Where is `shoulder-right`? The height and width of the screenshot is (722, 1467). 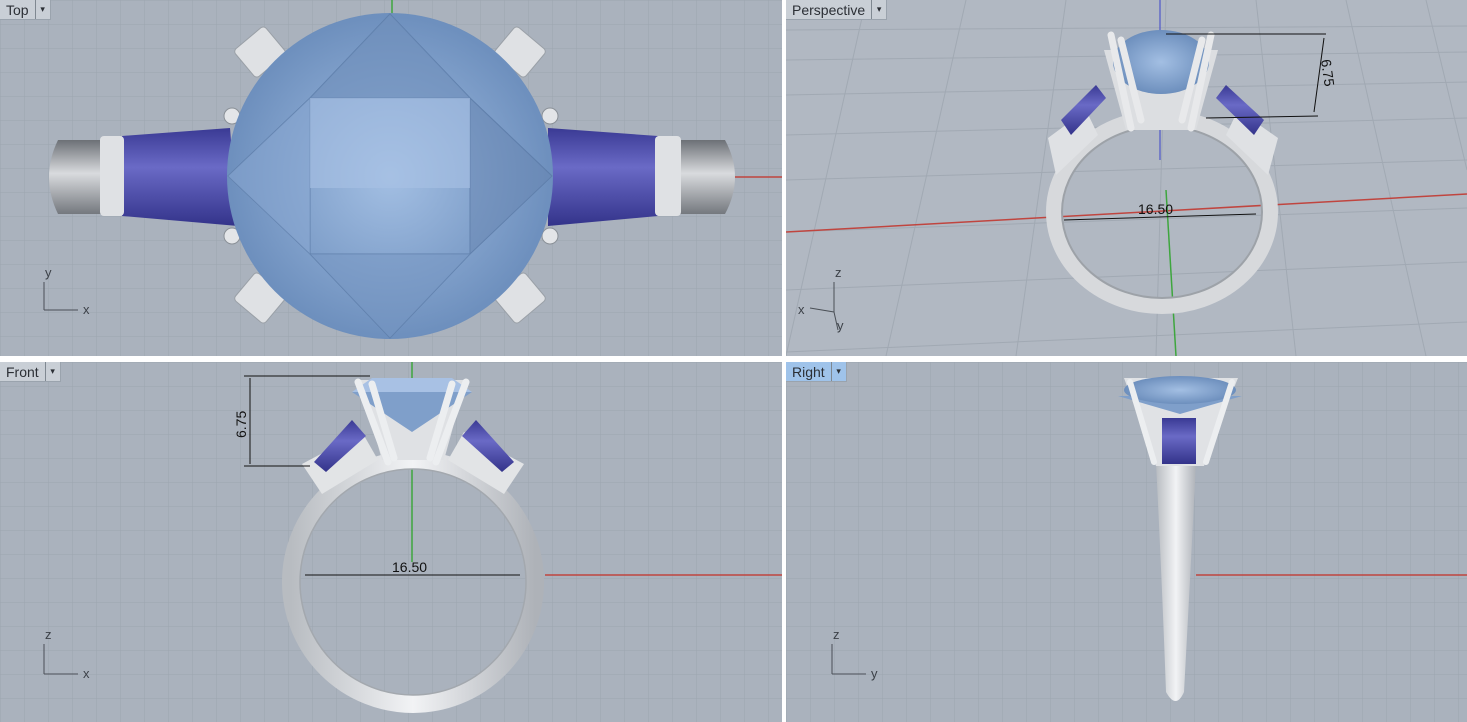 shoulder-right is located at coordinates (668, 176).